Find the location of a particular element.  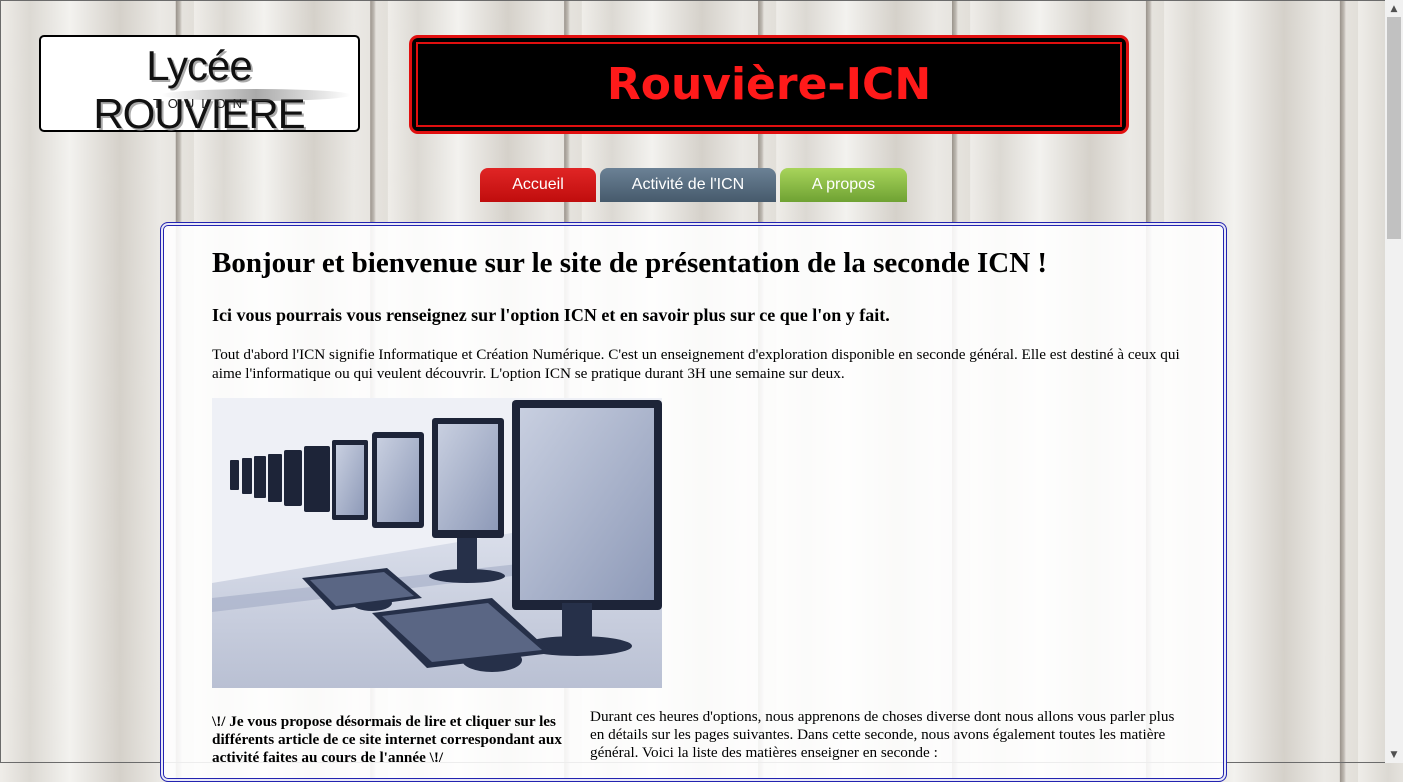

scroll-down-arrow-icon: ▼ is located at coordinates (1394, 754).